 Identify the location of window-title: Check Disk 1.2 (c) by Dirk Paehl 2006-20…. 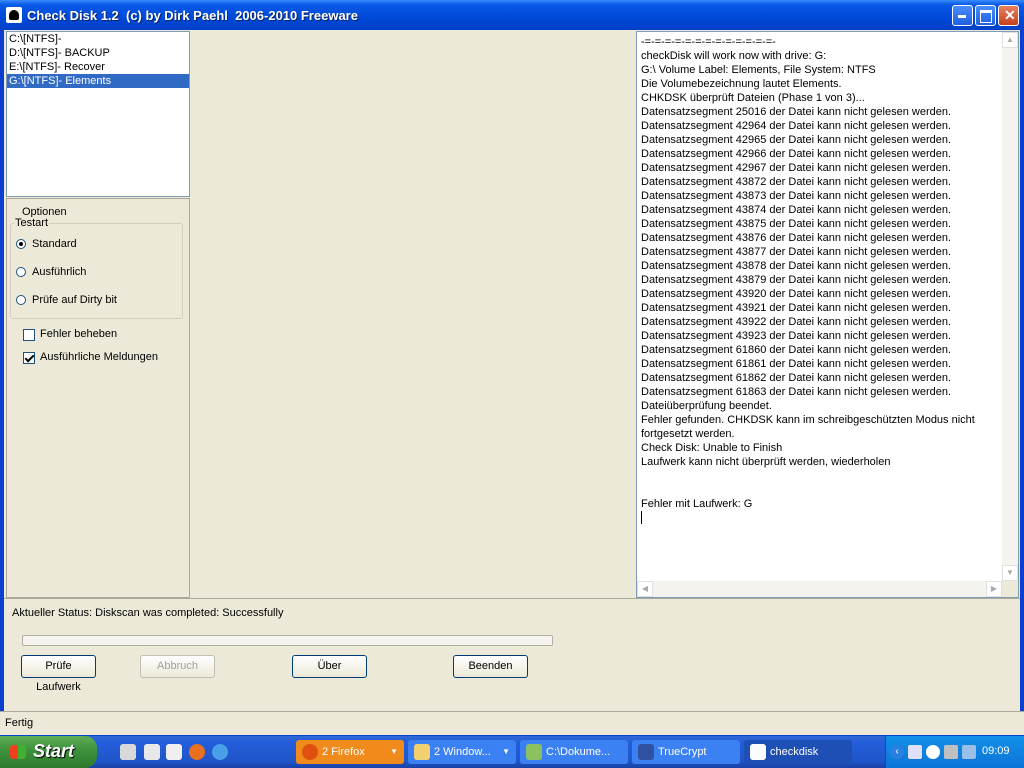
(192, 15).